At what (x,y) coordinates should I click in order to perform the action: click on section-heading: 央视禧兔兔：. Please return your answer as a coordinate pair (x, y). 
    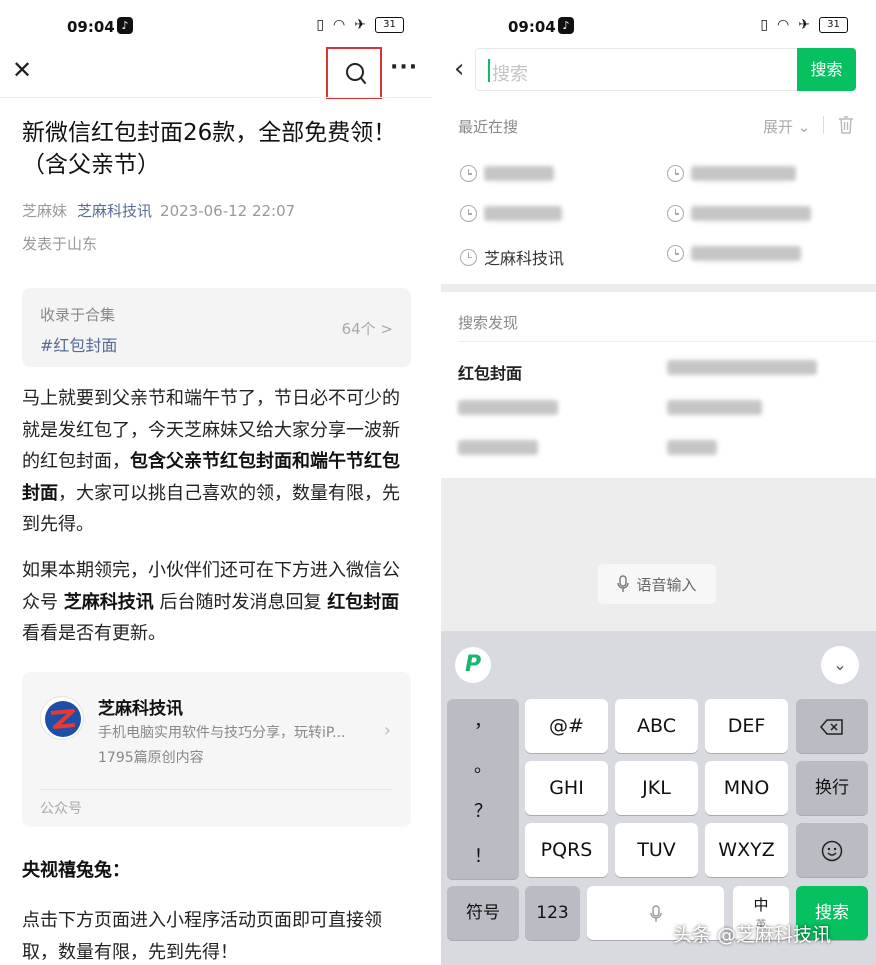
    Looking at the image, I should click on (76, 870).